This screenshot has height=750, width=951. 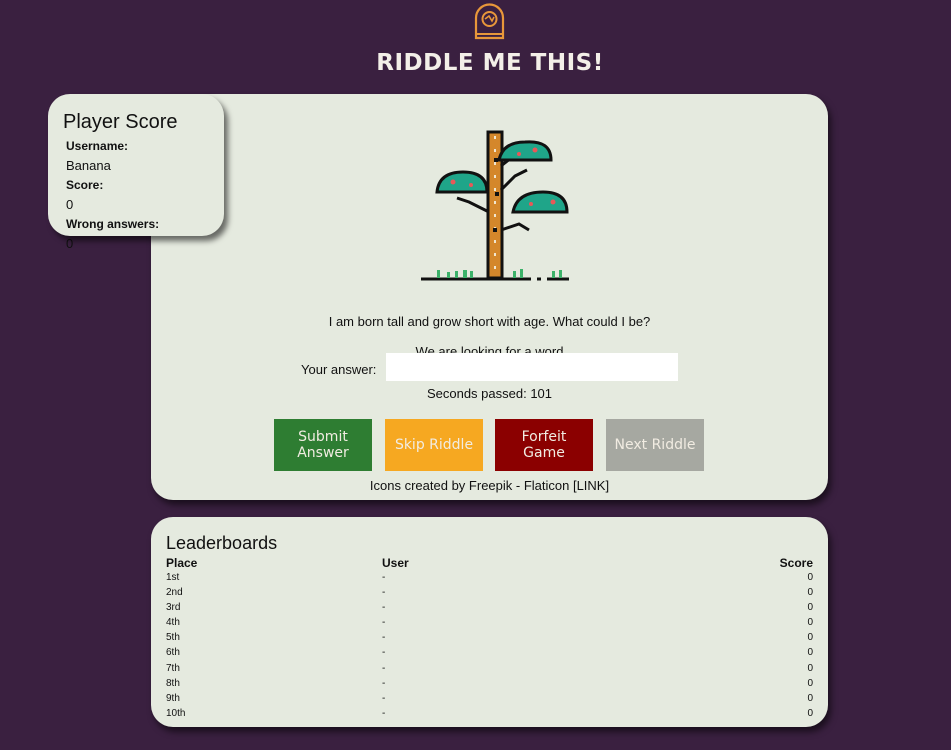 What do you see at coordinates (323, 445) in the screenshot?
I see `submit-answer-button: Submit Answer` at bounding box center [323, 445].